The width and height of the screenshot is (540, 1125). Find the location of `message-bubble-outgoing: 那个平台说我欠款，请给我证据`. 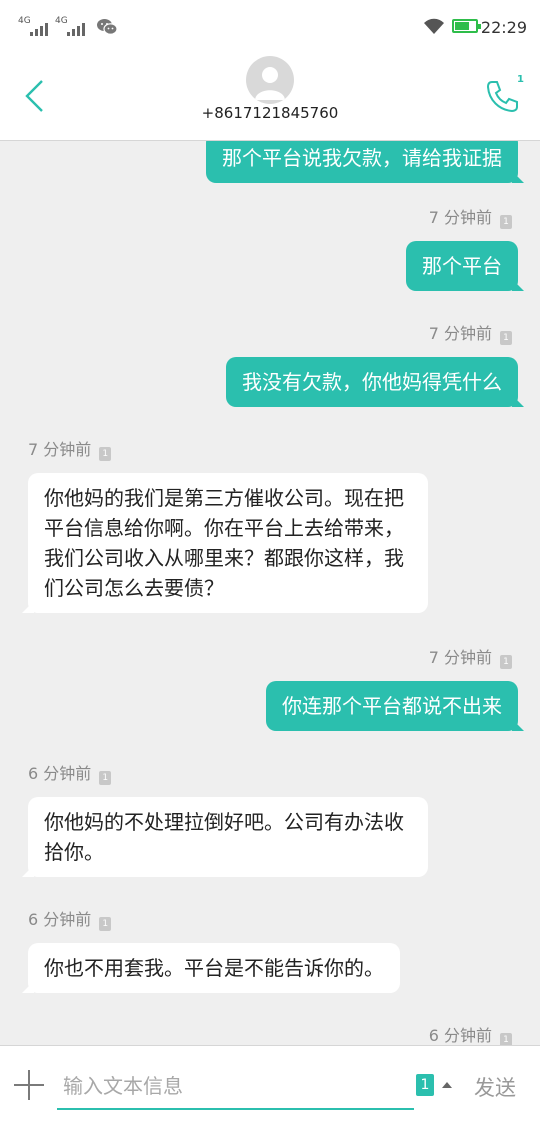

message-bubble-outgoing: 那个平台说我欠款，请给我证据 is located at coordinates (365, 162).